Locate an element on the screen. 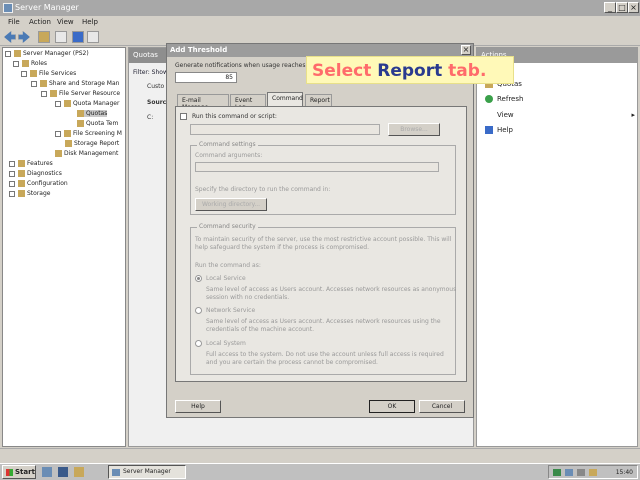 The image size is (640, 480). run-command-checkbox is located at coordinates (183, 116).